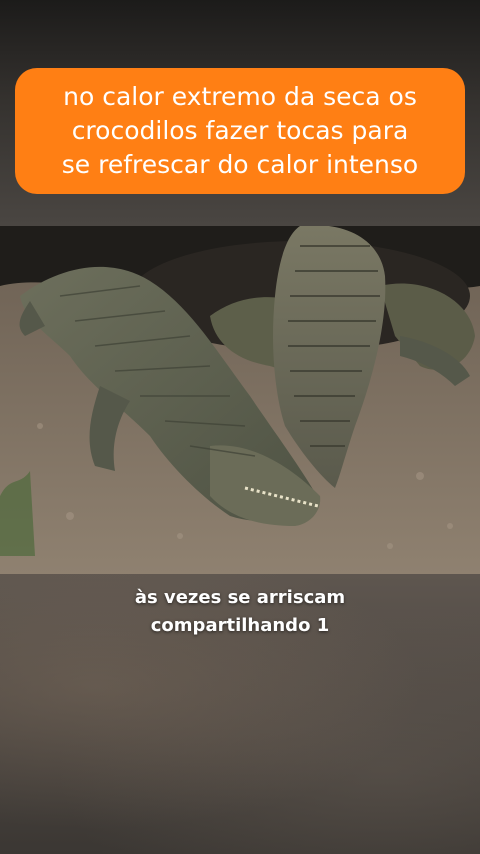 This screenshot has height=854, width=480. What do you see at coordinates (240, 612) in the screenshot?
I see `video-subtitle: às vezes se arriscam compartilhando 1` at bounding box center [240, 612].